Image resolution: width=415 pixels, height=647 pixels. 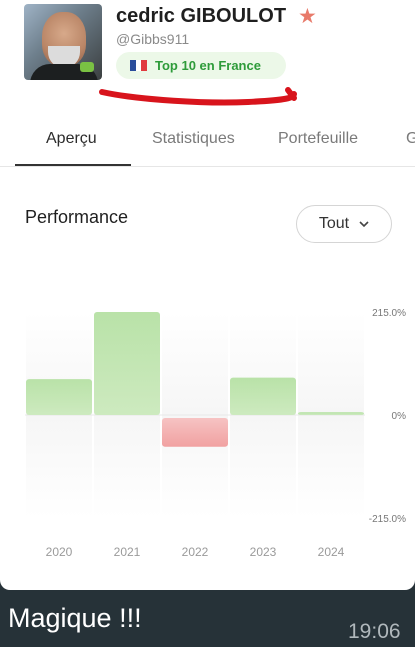 What do you see at coordinates (75, 618) in the screenshot?
I see `chat-message-text: Magique !!!` at bounding box center [75, 618].